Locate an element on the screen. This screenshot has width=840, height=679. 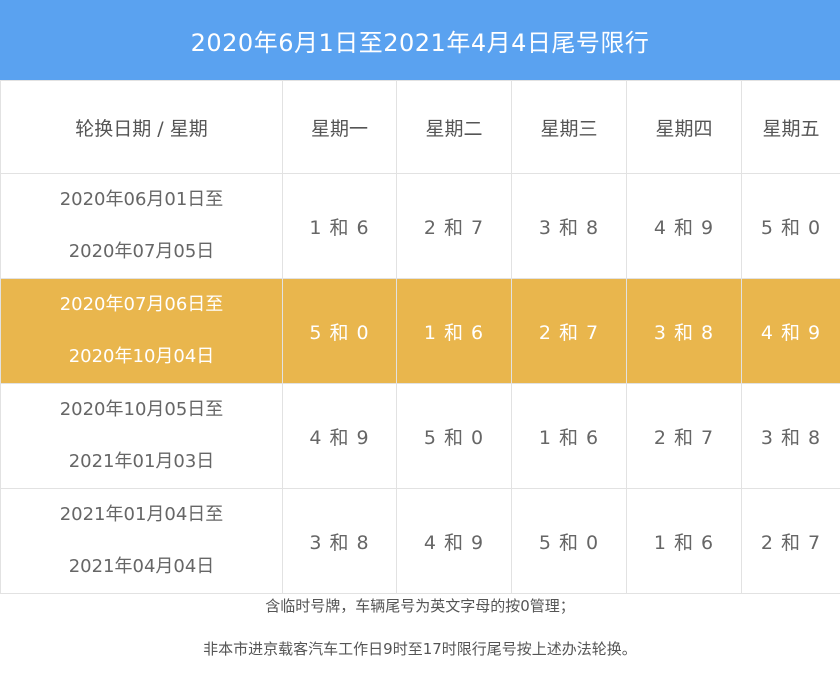
plate-cell-friday: 5 和 0 is located at coordinates (790, 226).